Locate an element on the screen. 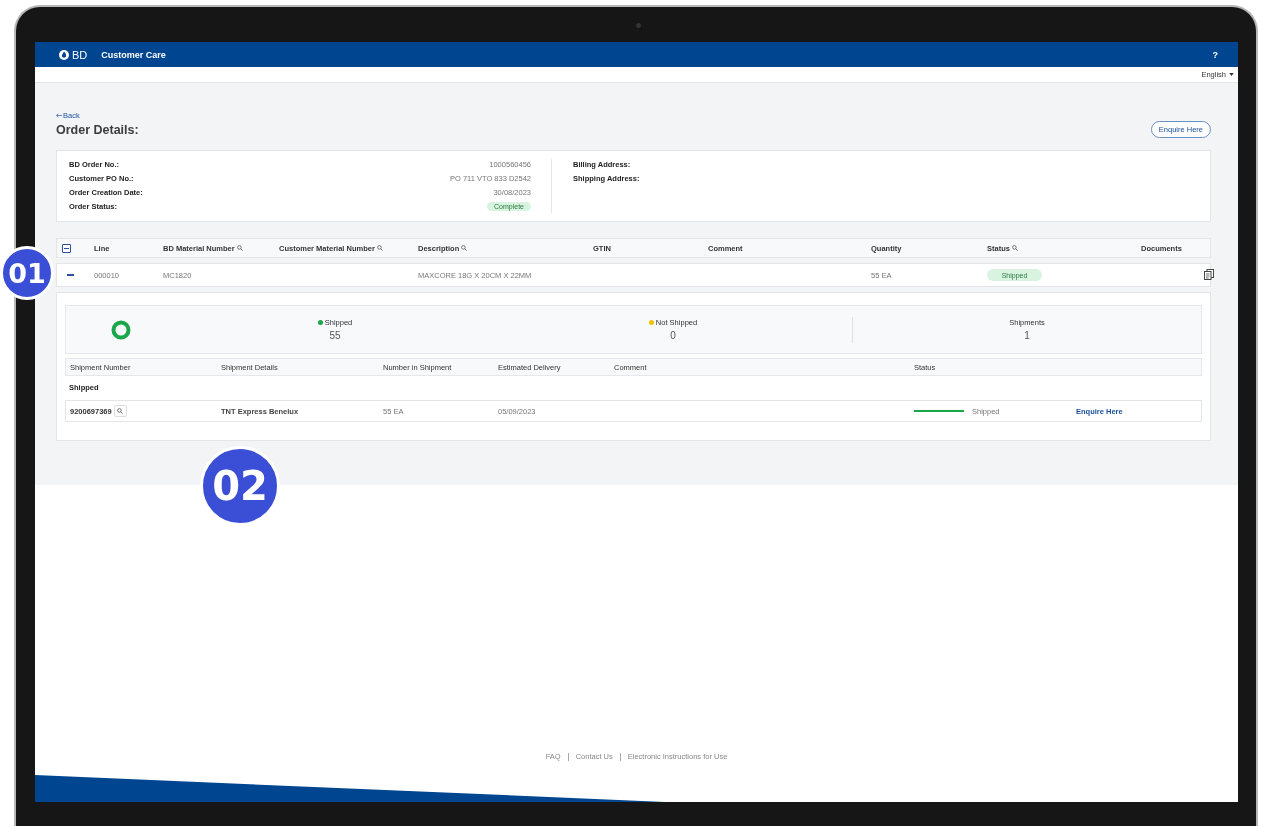 The height and width of the screenshot is (826, 1261). step-badge: 01 is located at coordinates (27, 273).